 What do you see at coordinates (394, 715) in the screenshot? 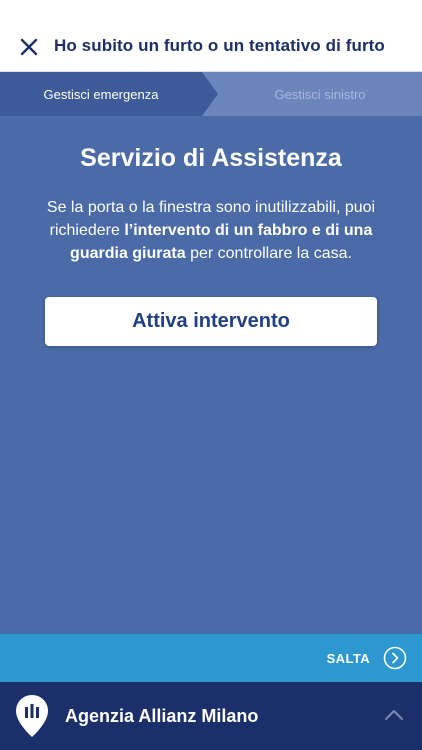
I see `chevron-up-icon` at bounding box center [394, 715].